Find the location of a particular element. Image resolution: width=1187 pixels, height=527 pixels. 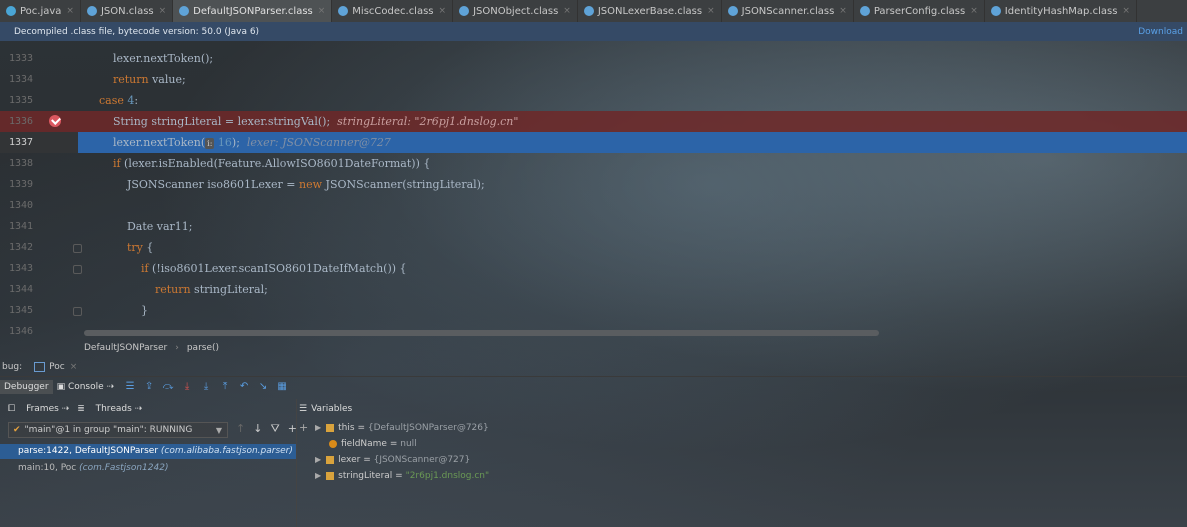

tab-defaultjsonparser-class: DefaultJSONParser.class × is located at coordinates (253, 11).